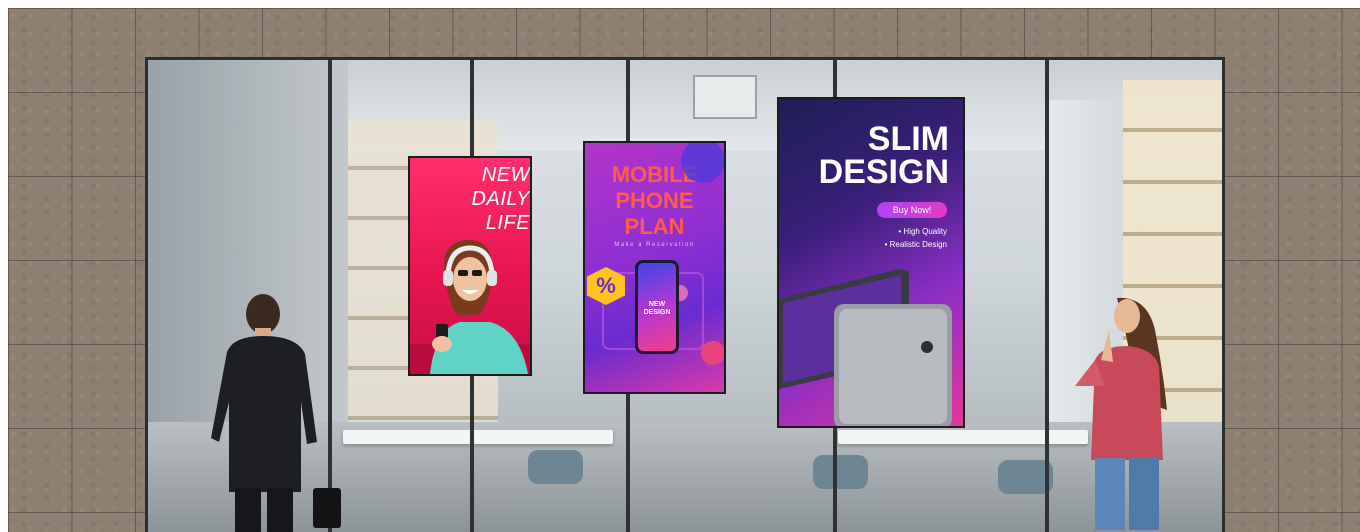 This screenshot has width=1360, height=532. I want to click on window-mullion, so click(1047, 296).